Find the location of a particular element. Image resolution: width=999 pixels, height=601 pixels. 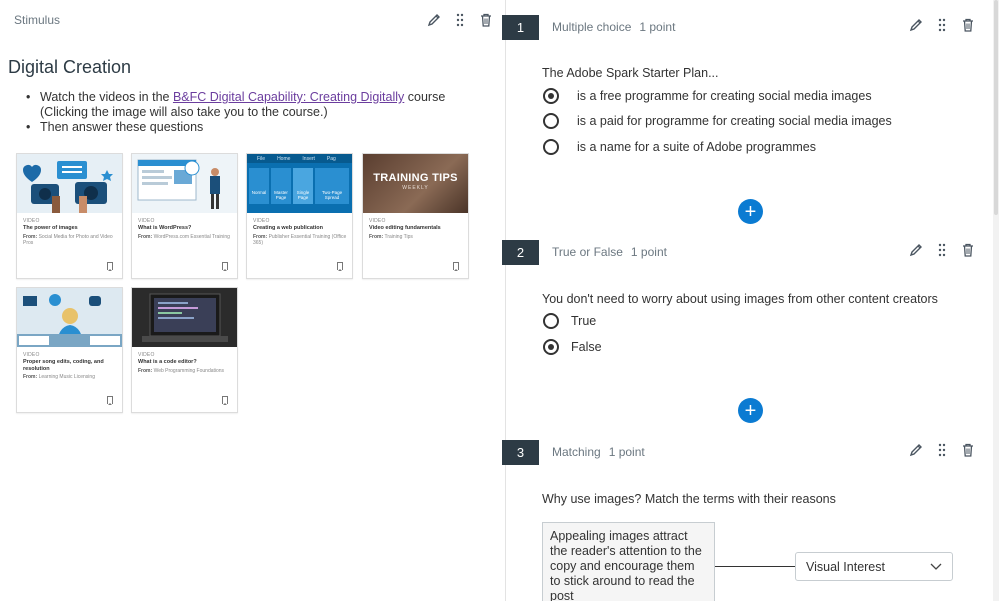

question-number-badge: 3 is located at coordinates (520, 452).